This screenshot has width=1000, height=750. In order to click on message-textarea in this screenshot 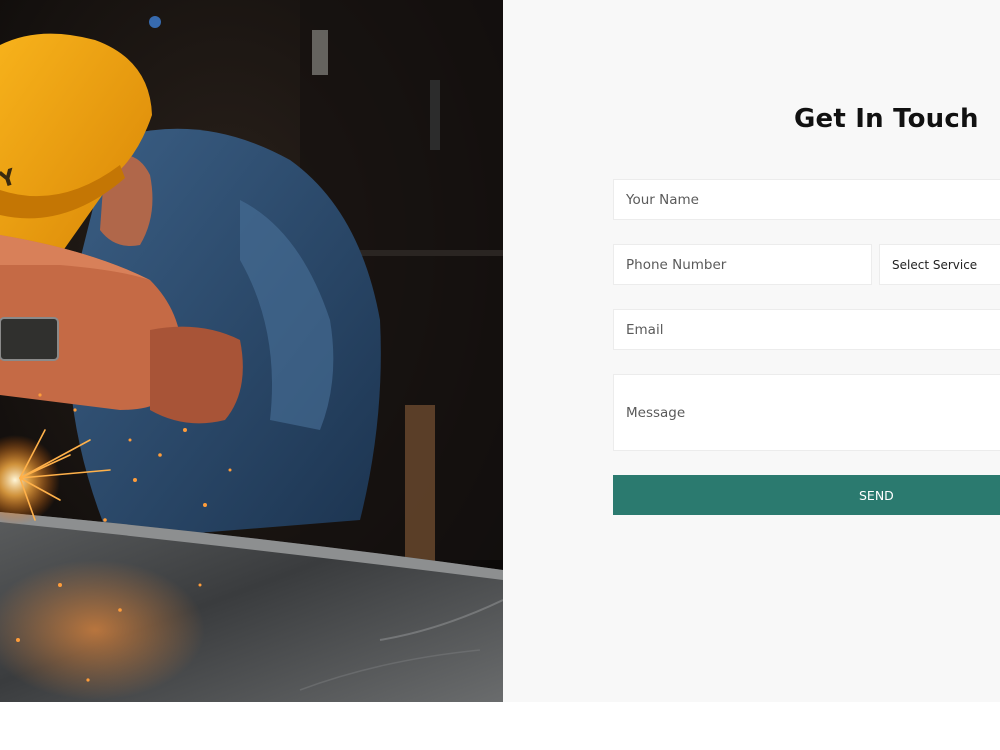, I will do `click(806, 412)`.